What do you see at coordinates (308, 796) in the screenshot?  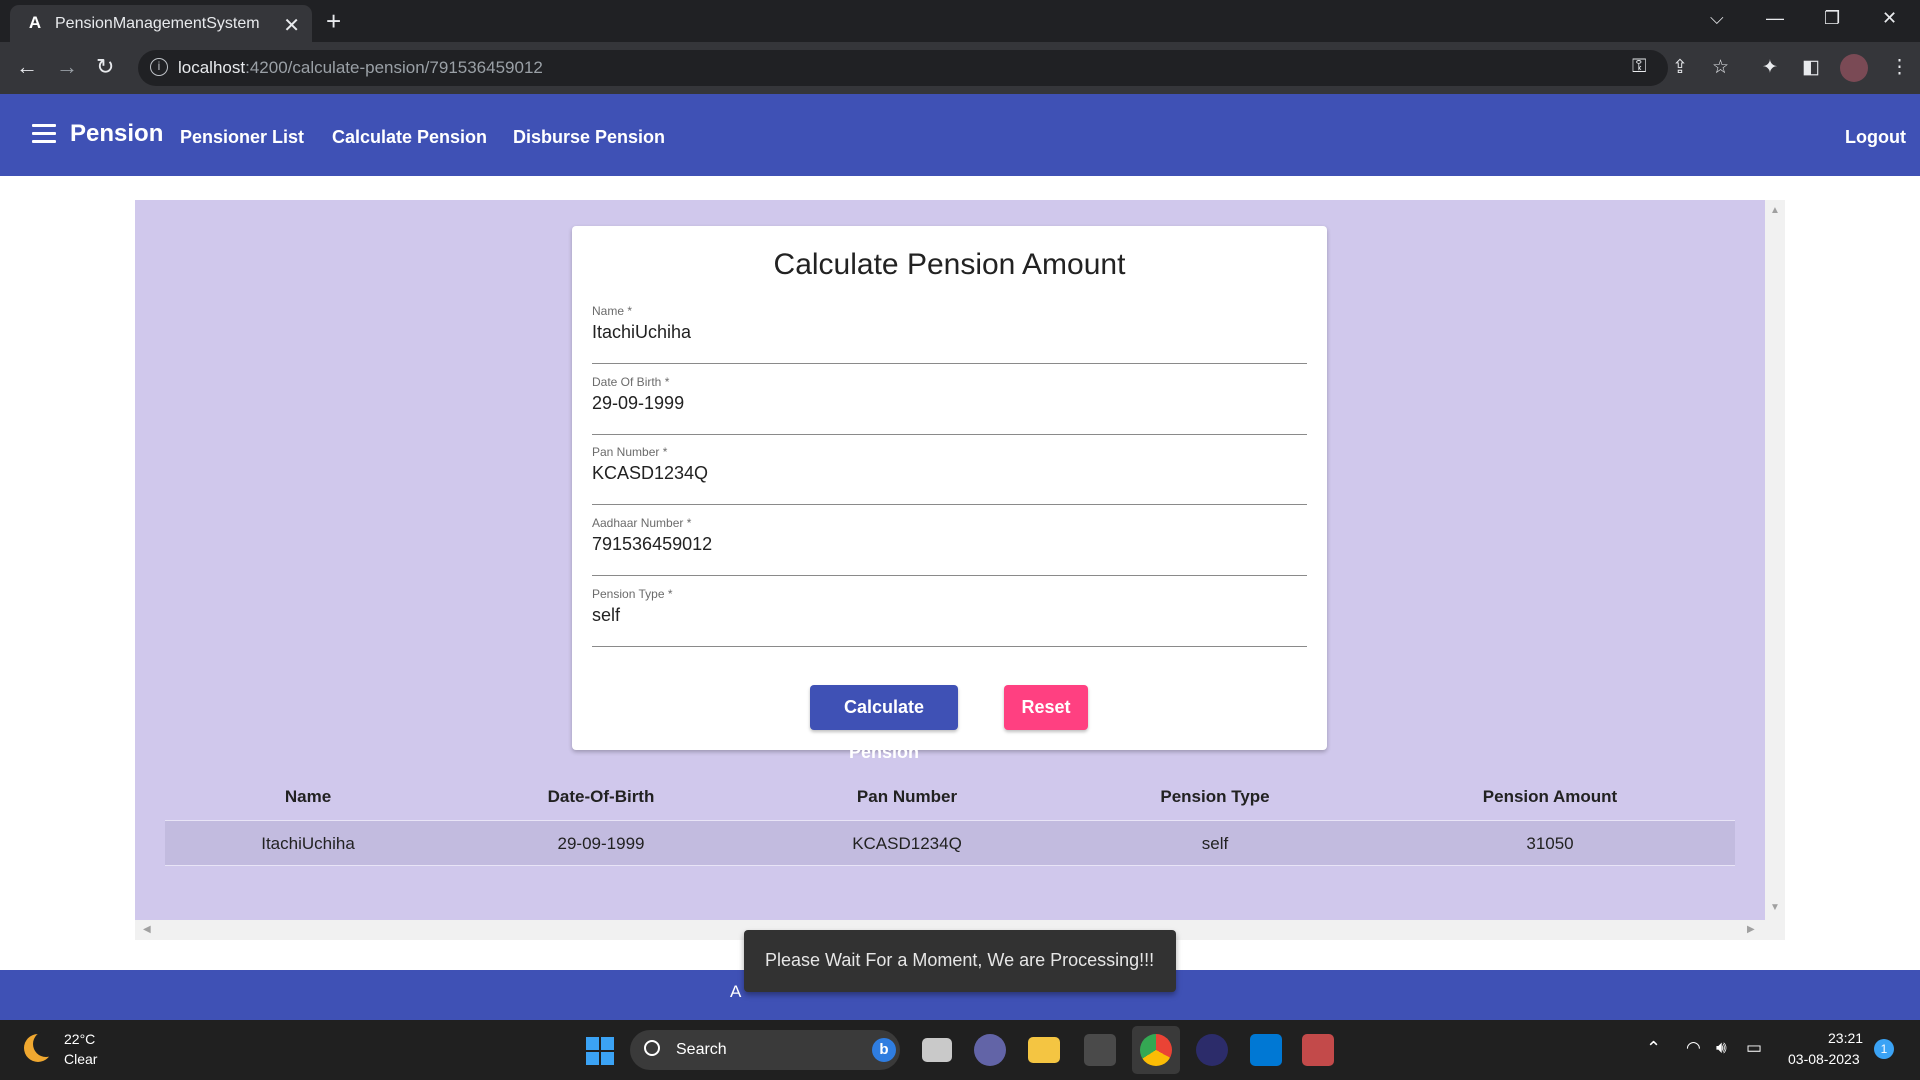 I see `table-header-name: Name` at bounding box center [308, 796].